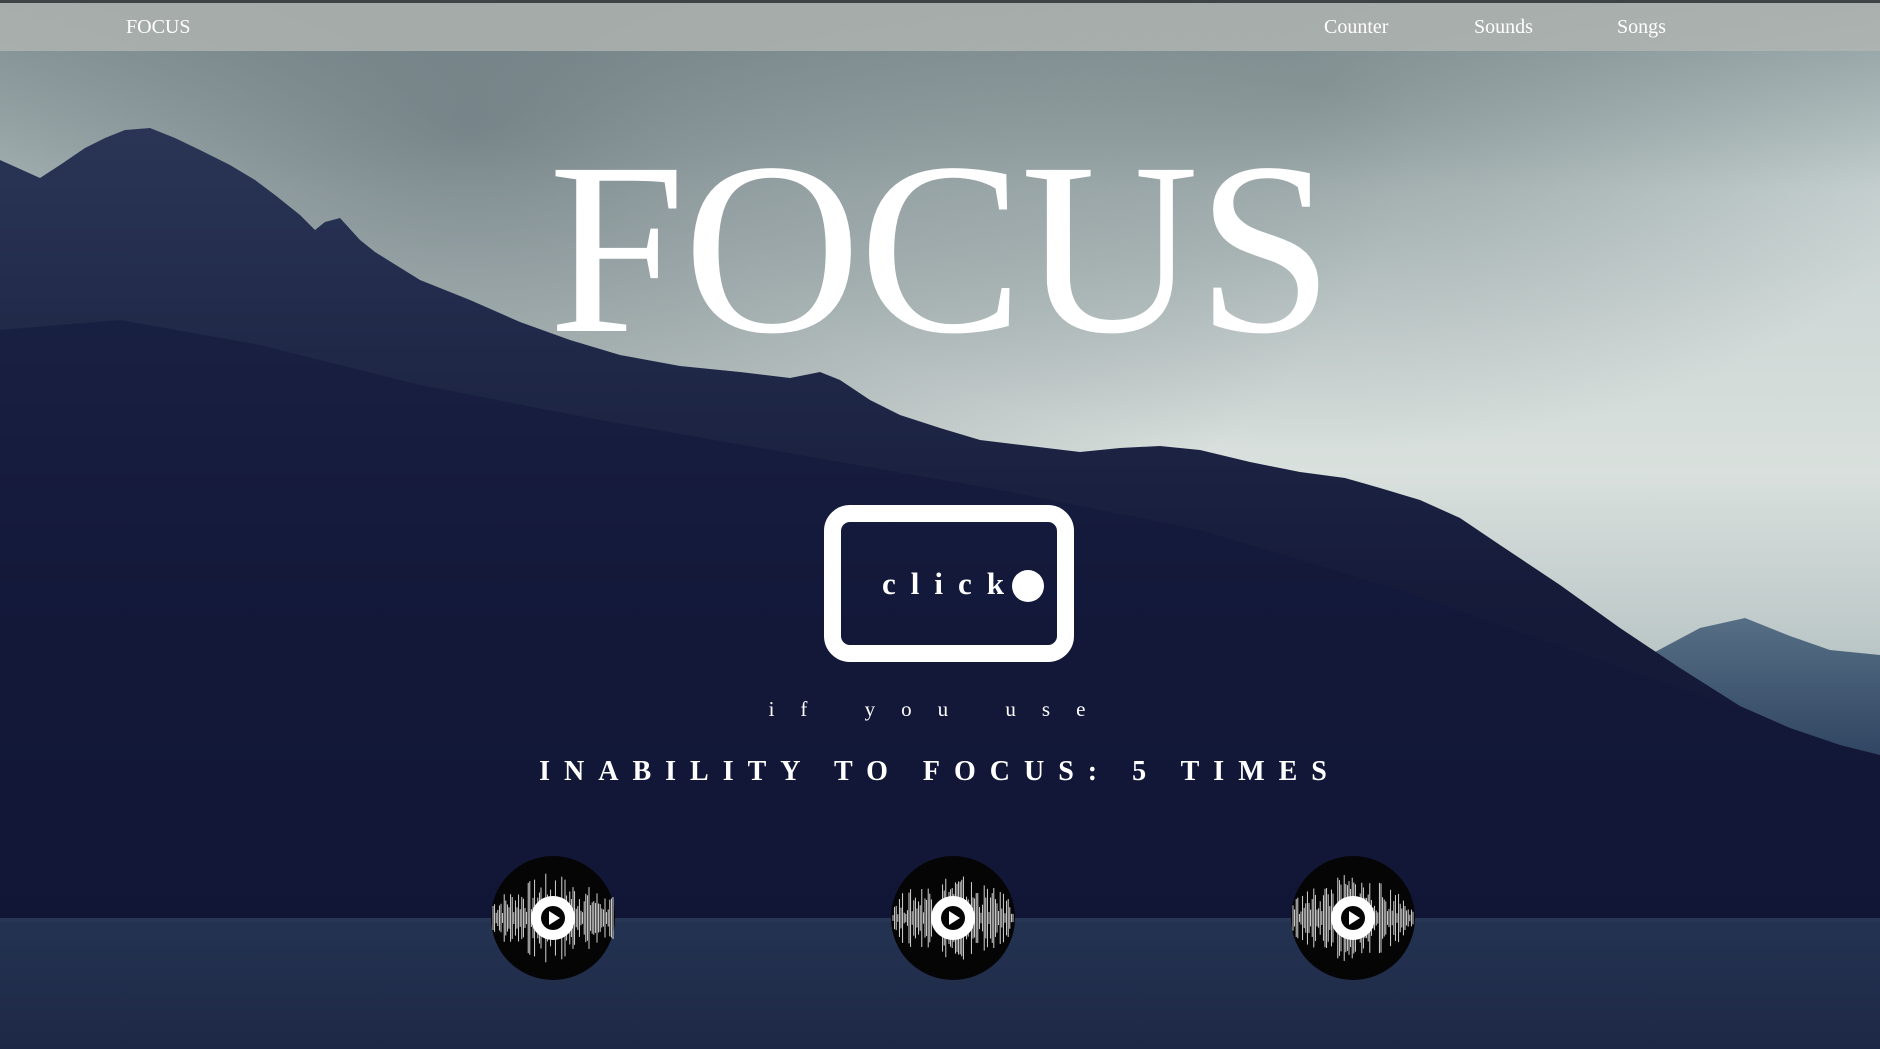 The image size is (1880, 1049). Describe the element at coordinates (1641, 27) in the screenshot. I see `nav-link-songs: Songs` at that location.